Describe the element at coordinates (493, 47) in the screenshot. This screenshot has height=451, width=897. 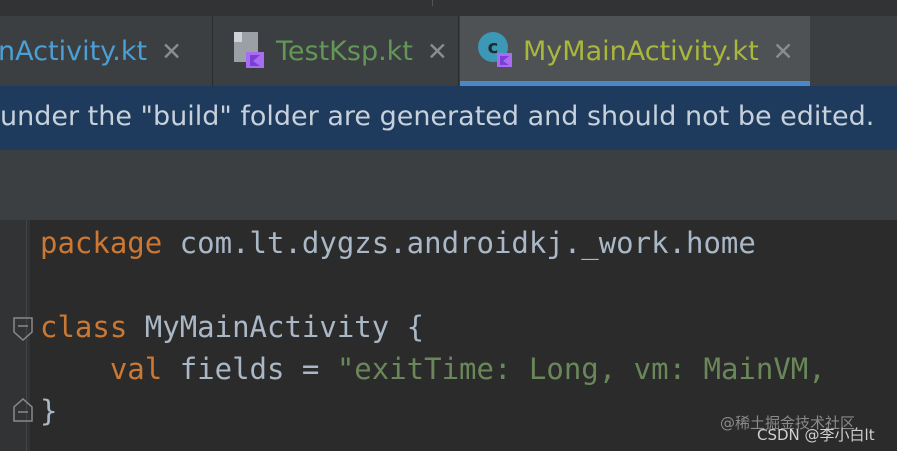
I see `svg-text: c` at that location.